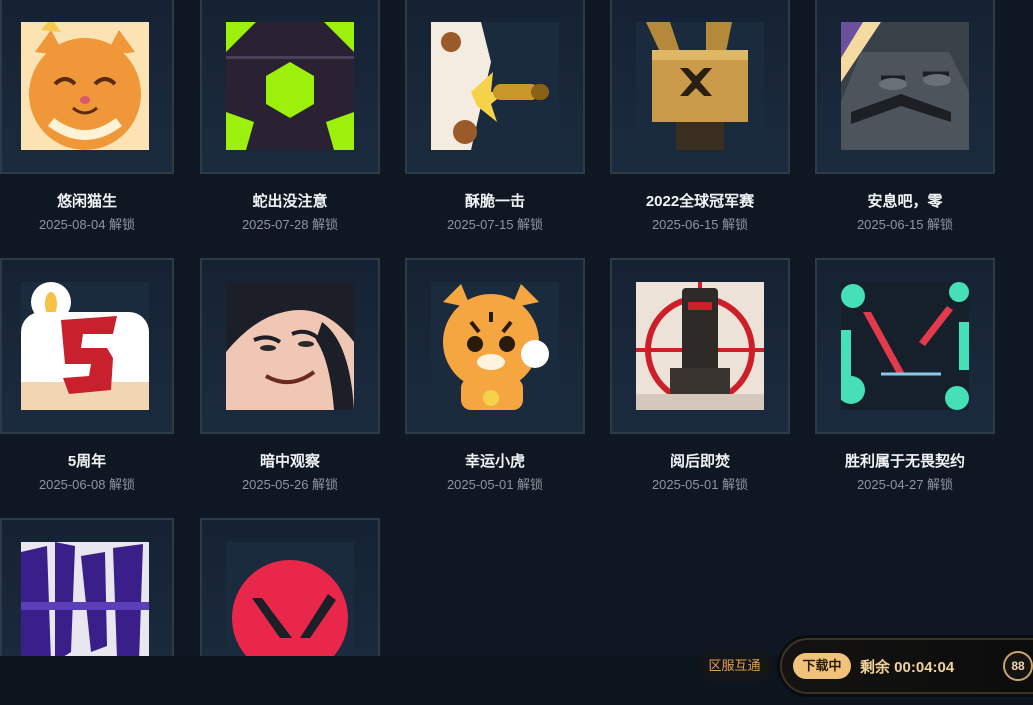 The image size is (1033, 705). I want to click on download-count-badge: 88, so click(1018, 666).